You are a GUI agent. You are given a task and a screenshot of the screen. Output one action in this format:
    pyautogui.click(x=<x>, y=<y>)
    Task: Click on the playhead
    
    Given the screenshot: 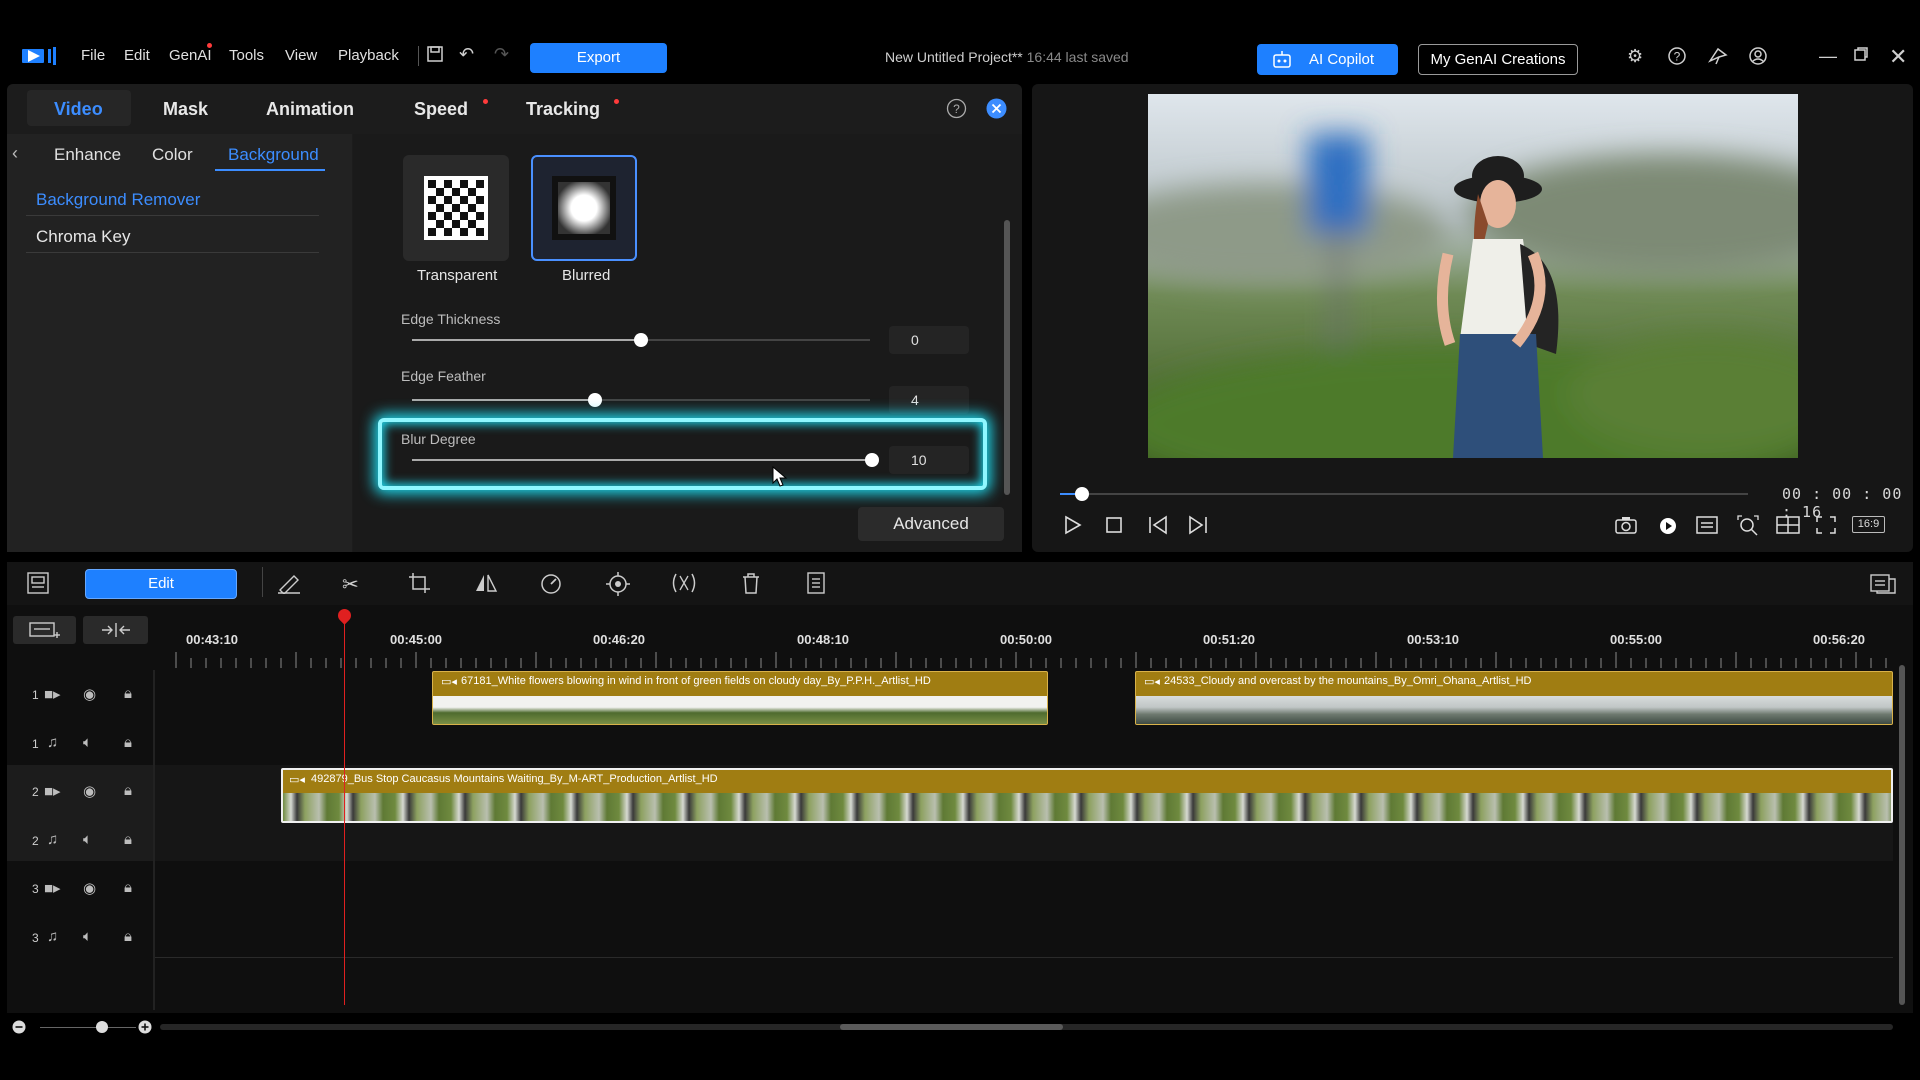 What is the action you would take?
    pyautogui.click(x=344, y=807)
    